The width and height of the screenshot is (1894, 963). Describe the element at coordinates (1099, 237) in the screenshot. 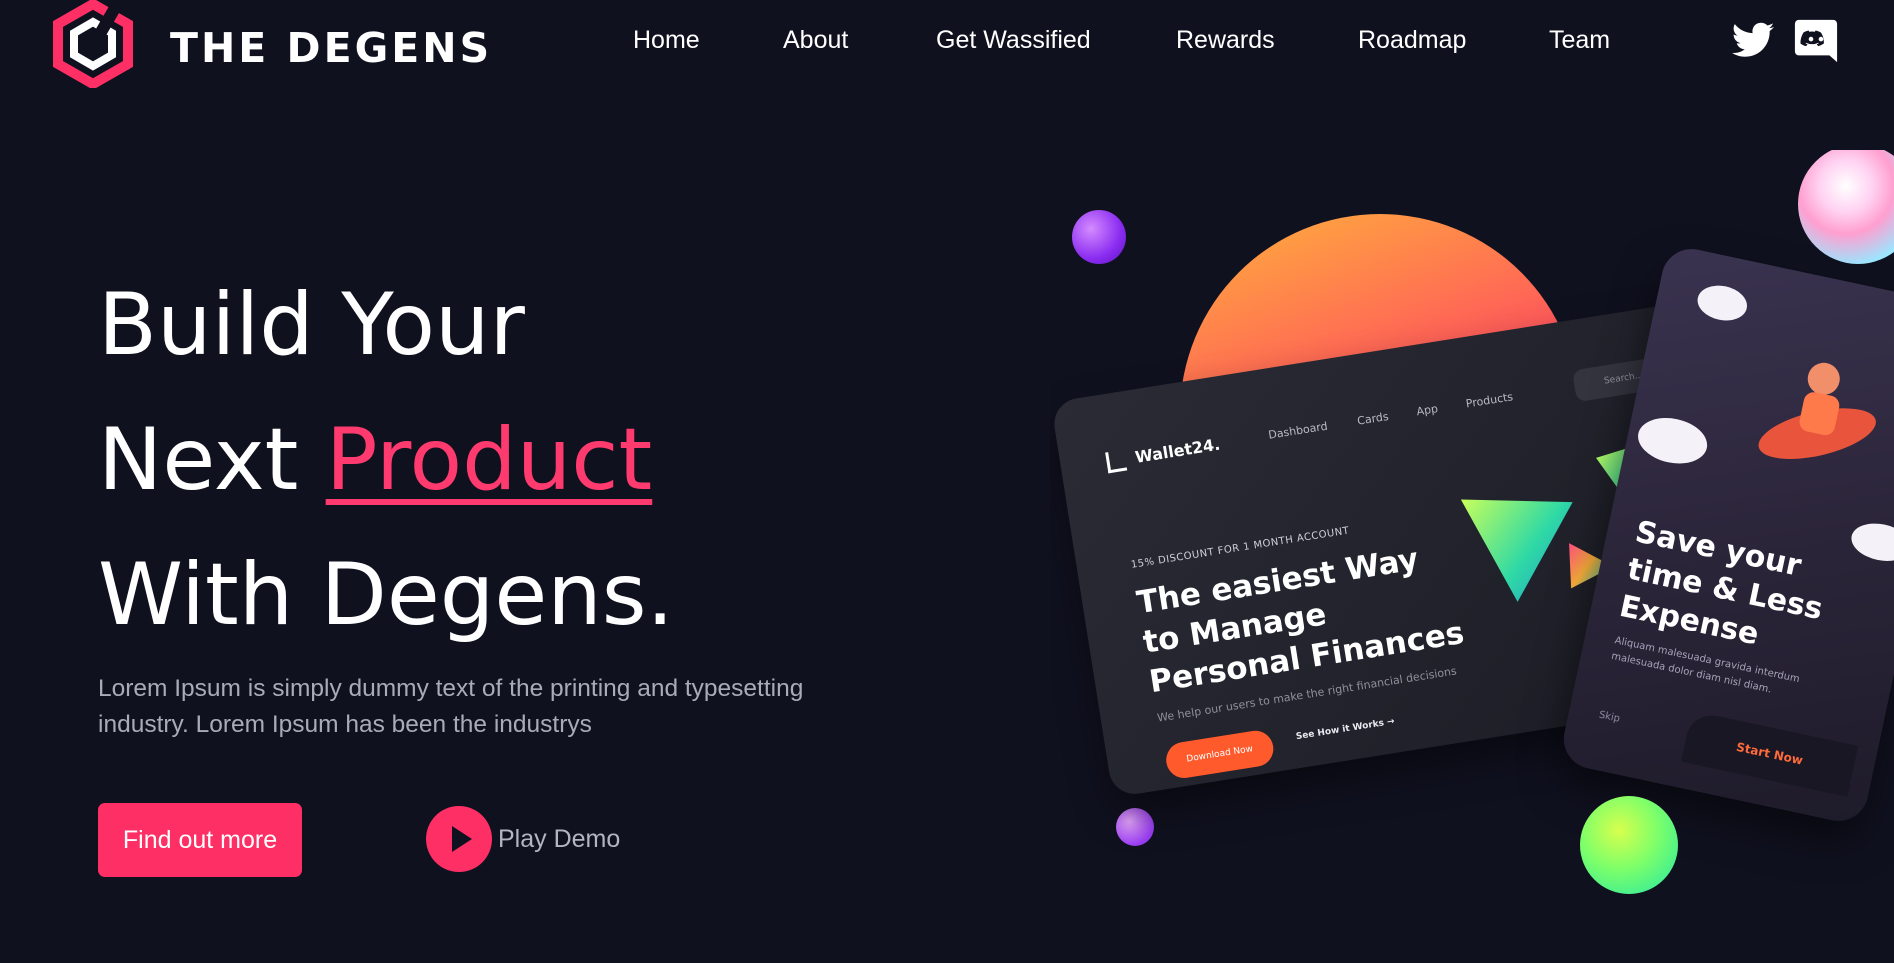

I see `purple-orb` at that location.